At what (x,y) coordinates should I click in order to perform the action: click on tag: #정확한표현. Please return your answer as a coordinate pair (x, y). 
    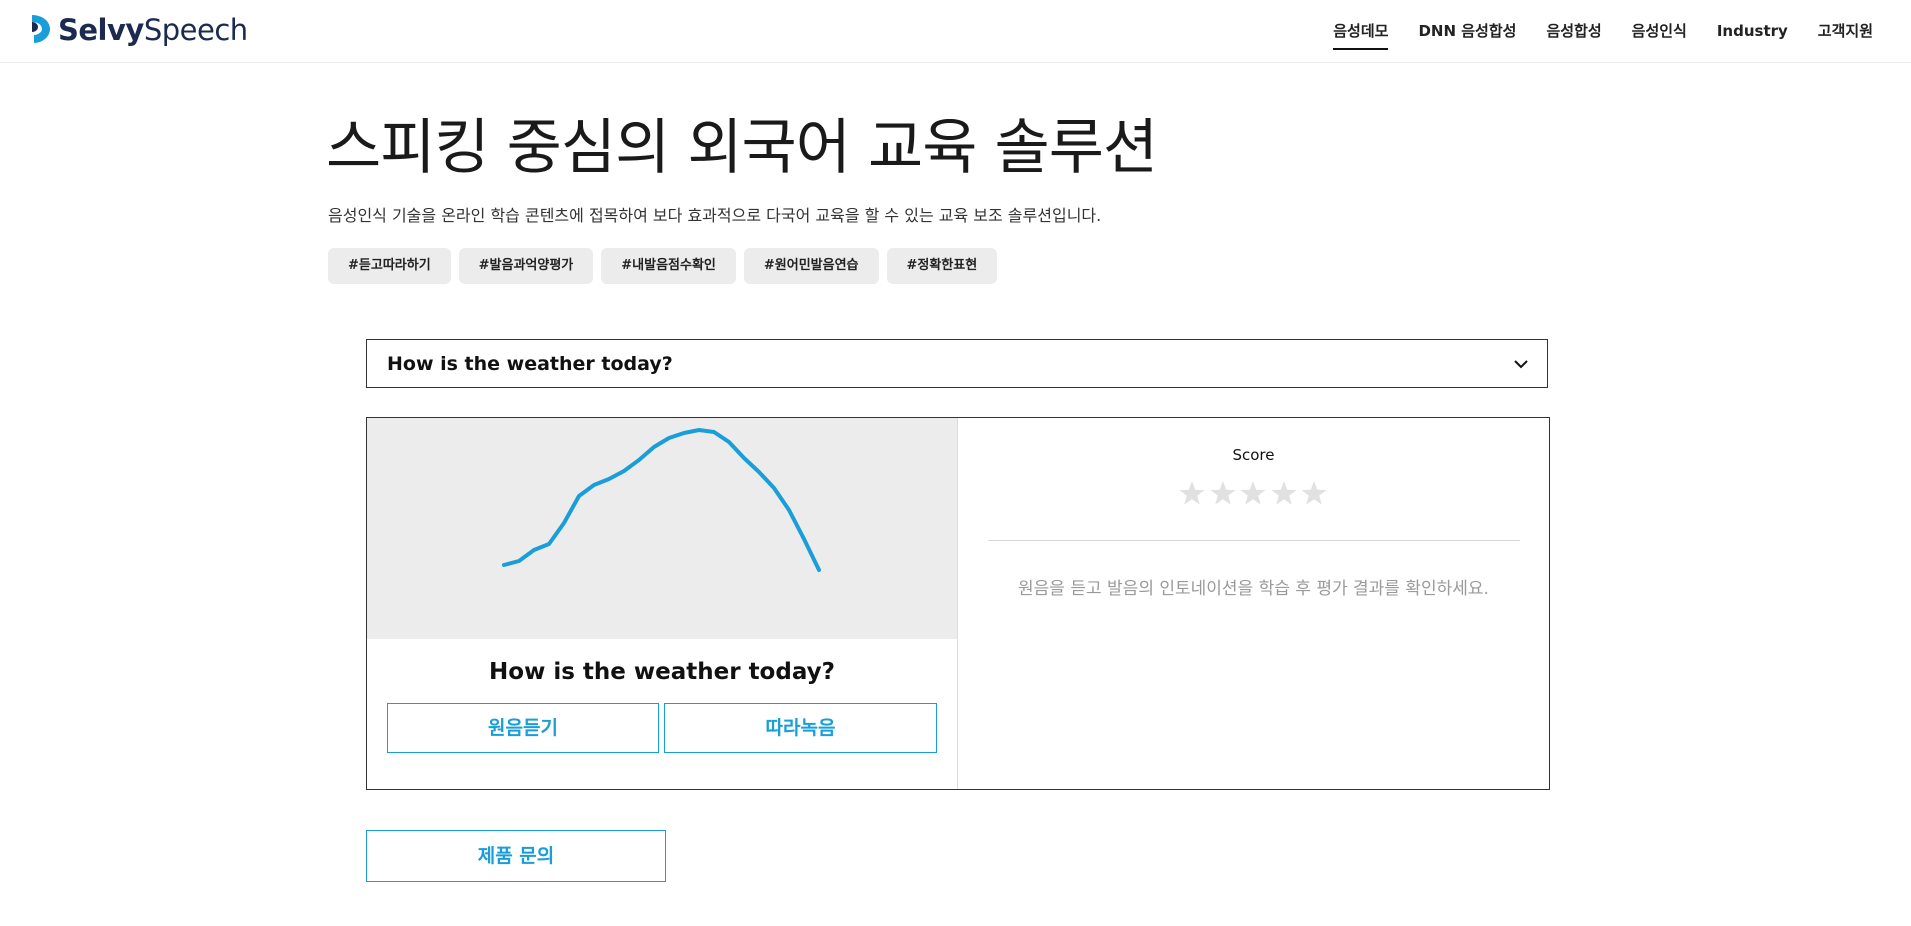
    Looking at the image, I should click on (942, 266).